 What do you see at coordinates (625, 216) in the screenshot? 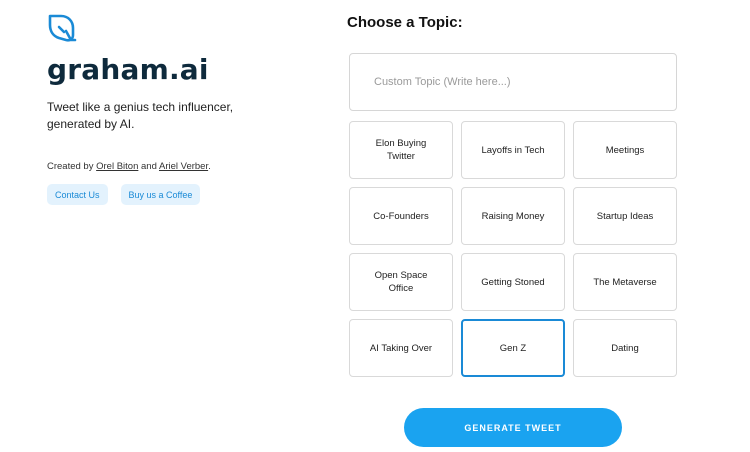
I see `topic-tile-startup-ideas: Startup Ideas` at bounding box center [625, 216].